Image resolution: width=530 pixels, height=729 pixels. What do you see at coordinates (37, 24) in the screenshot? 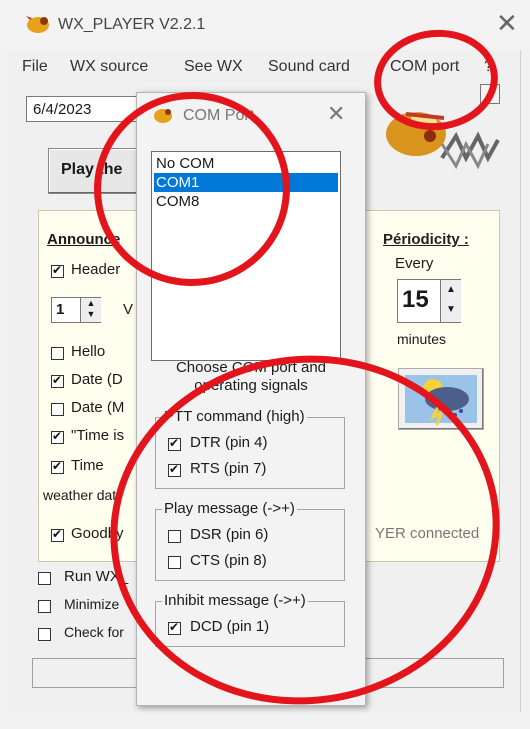
I see `app-logo-icon` at bounding box center [37, 24].